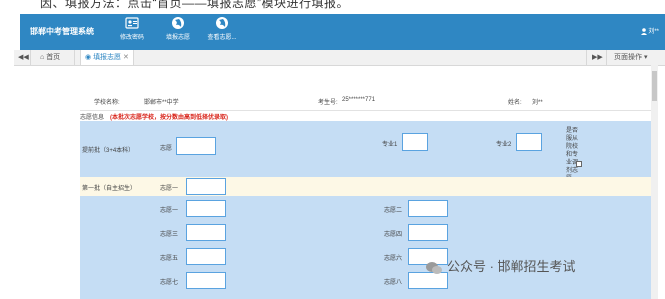 The height and width of the screenshot is (299, 665). Describe the element at coordinates (579, 164) in the screenshot. I see `adjust-checkbox` at that location.